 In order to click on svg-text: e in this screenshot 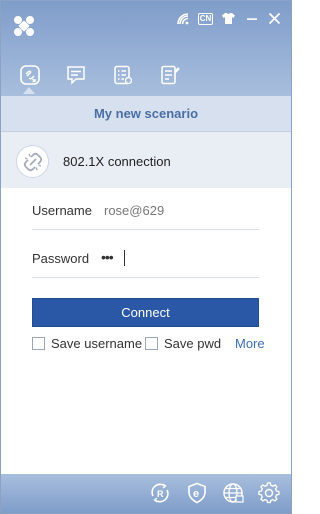, I will do `click(196, 494)`.